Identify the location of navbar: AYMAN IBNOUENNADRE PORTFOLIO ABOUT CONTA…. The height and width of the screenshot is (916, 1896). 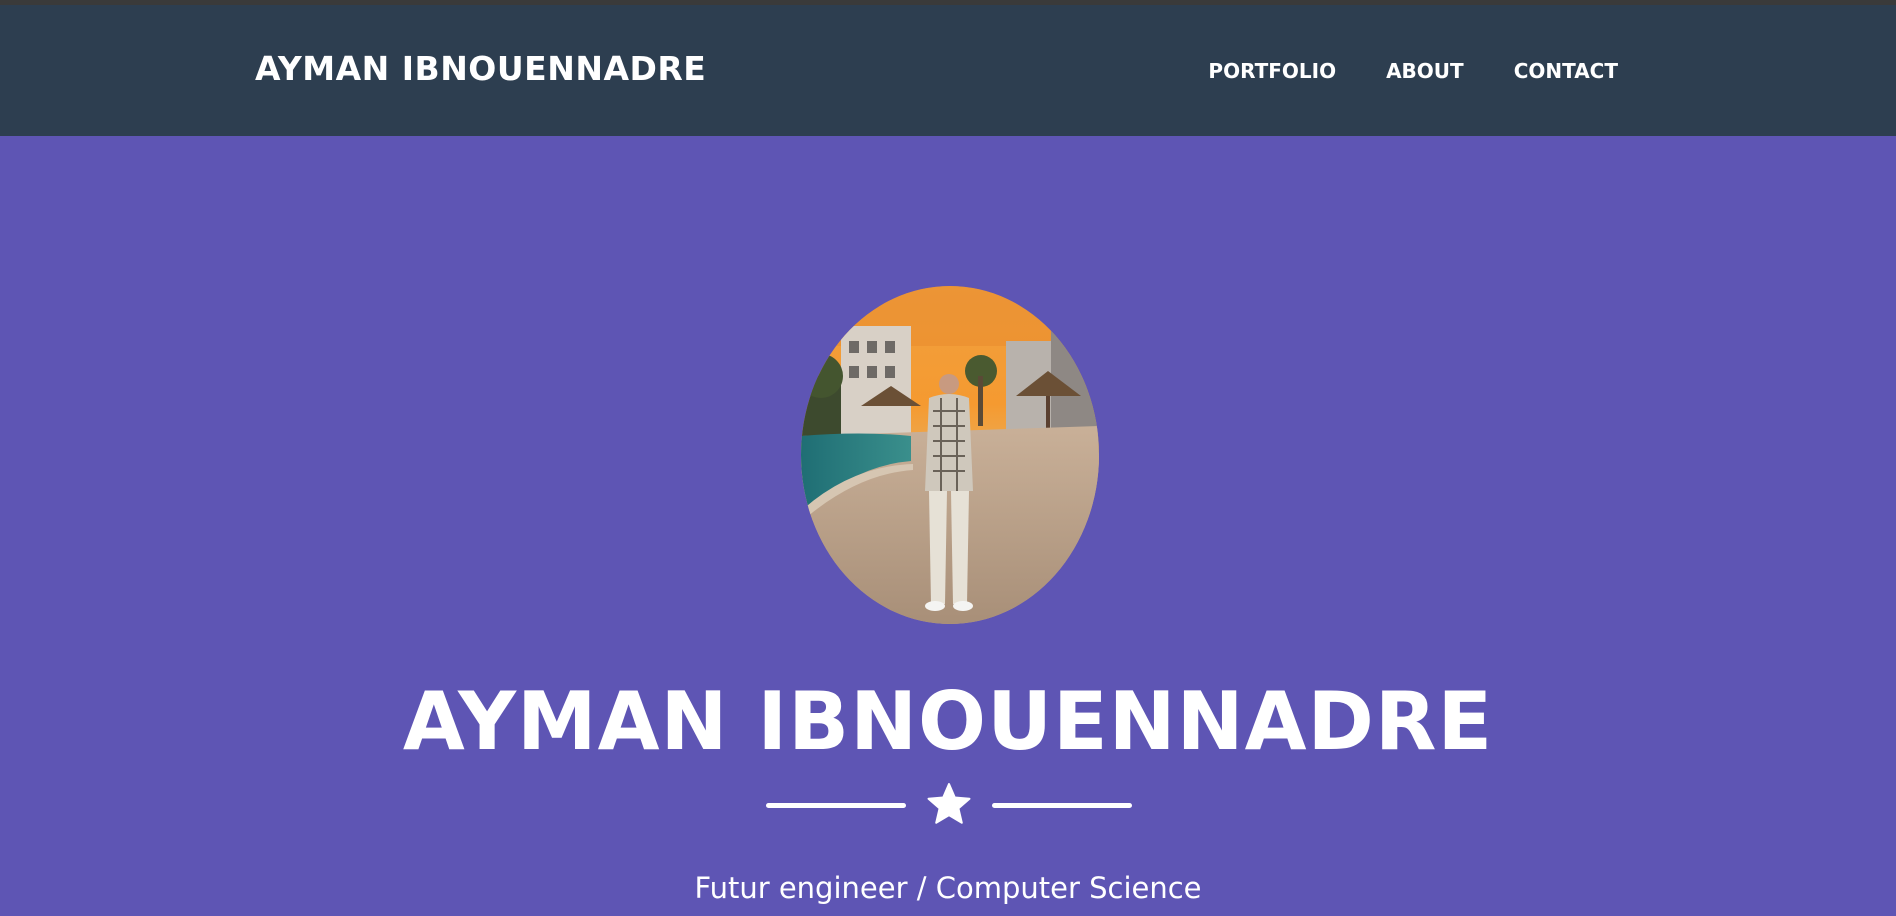
(948, 70).